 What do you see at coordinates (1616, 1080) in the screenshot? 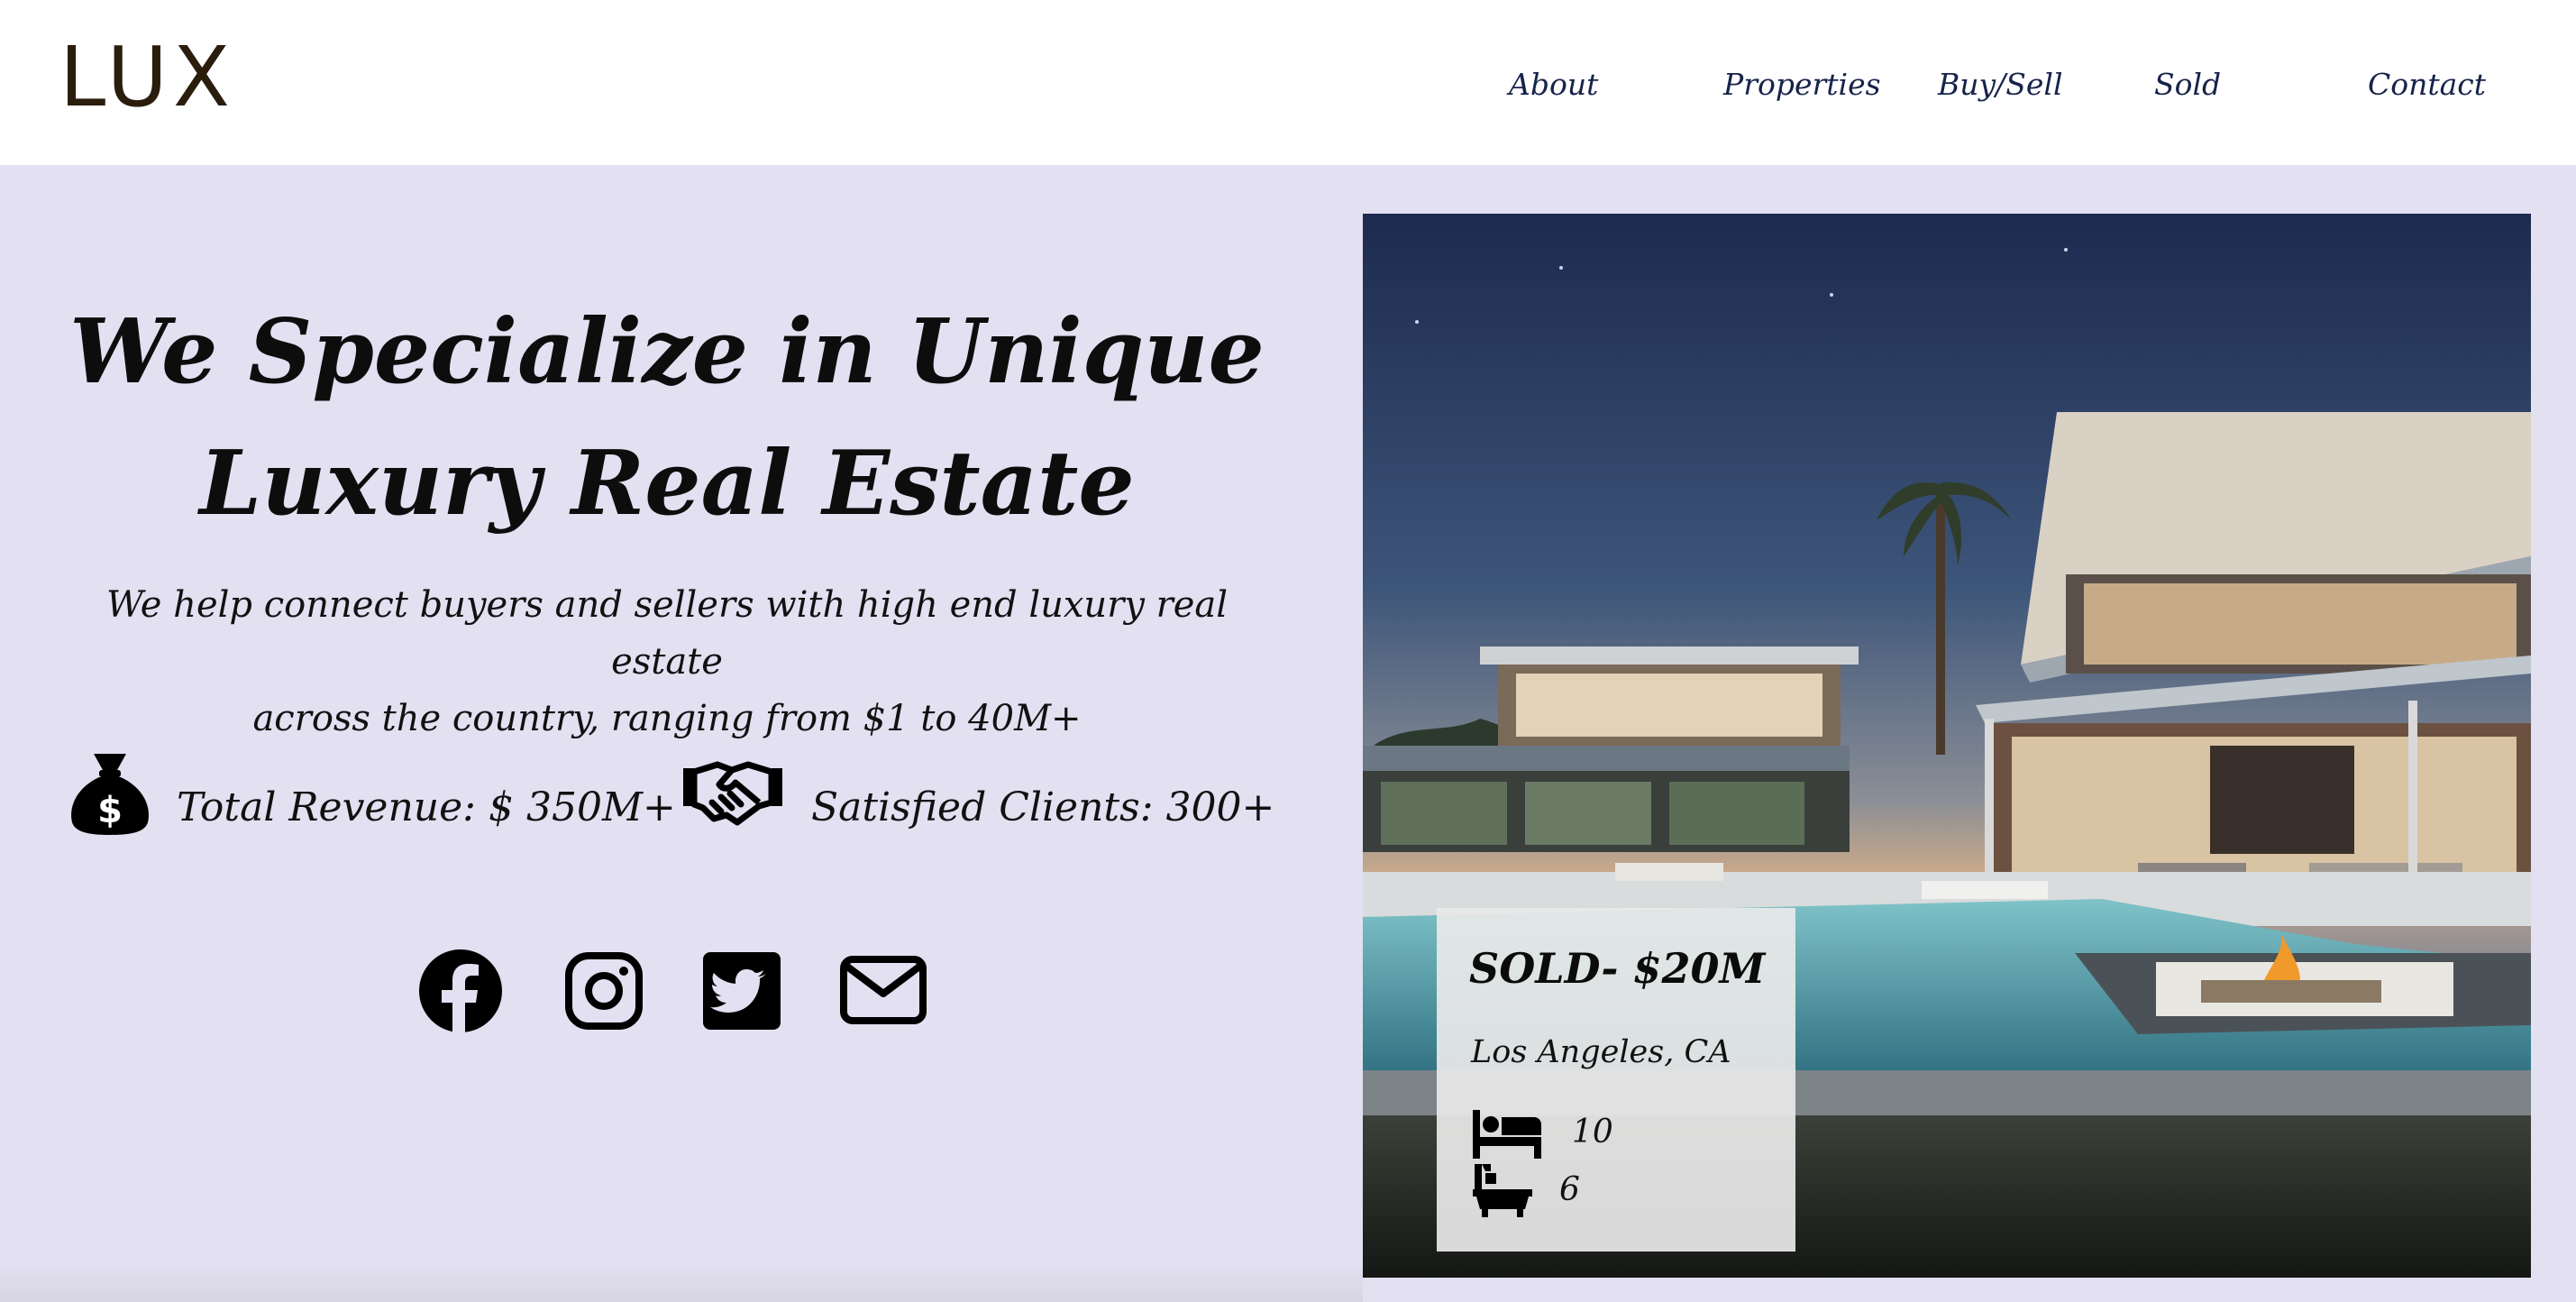
I see `listing-card: SOLD- $20M Los Angeles, CA 10 6` at bounding box center [1616, 1080].